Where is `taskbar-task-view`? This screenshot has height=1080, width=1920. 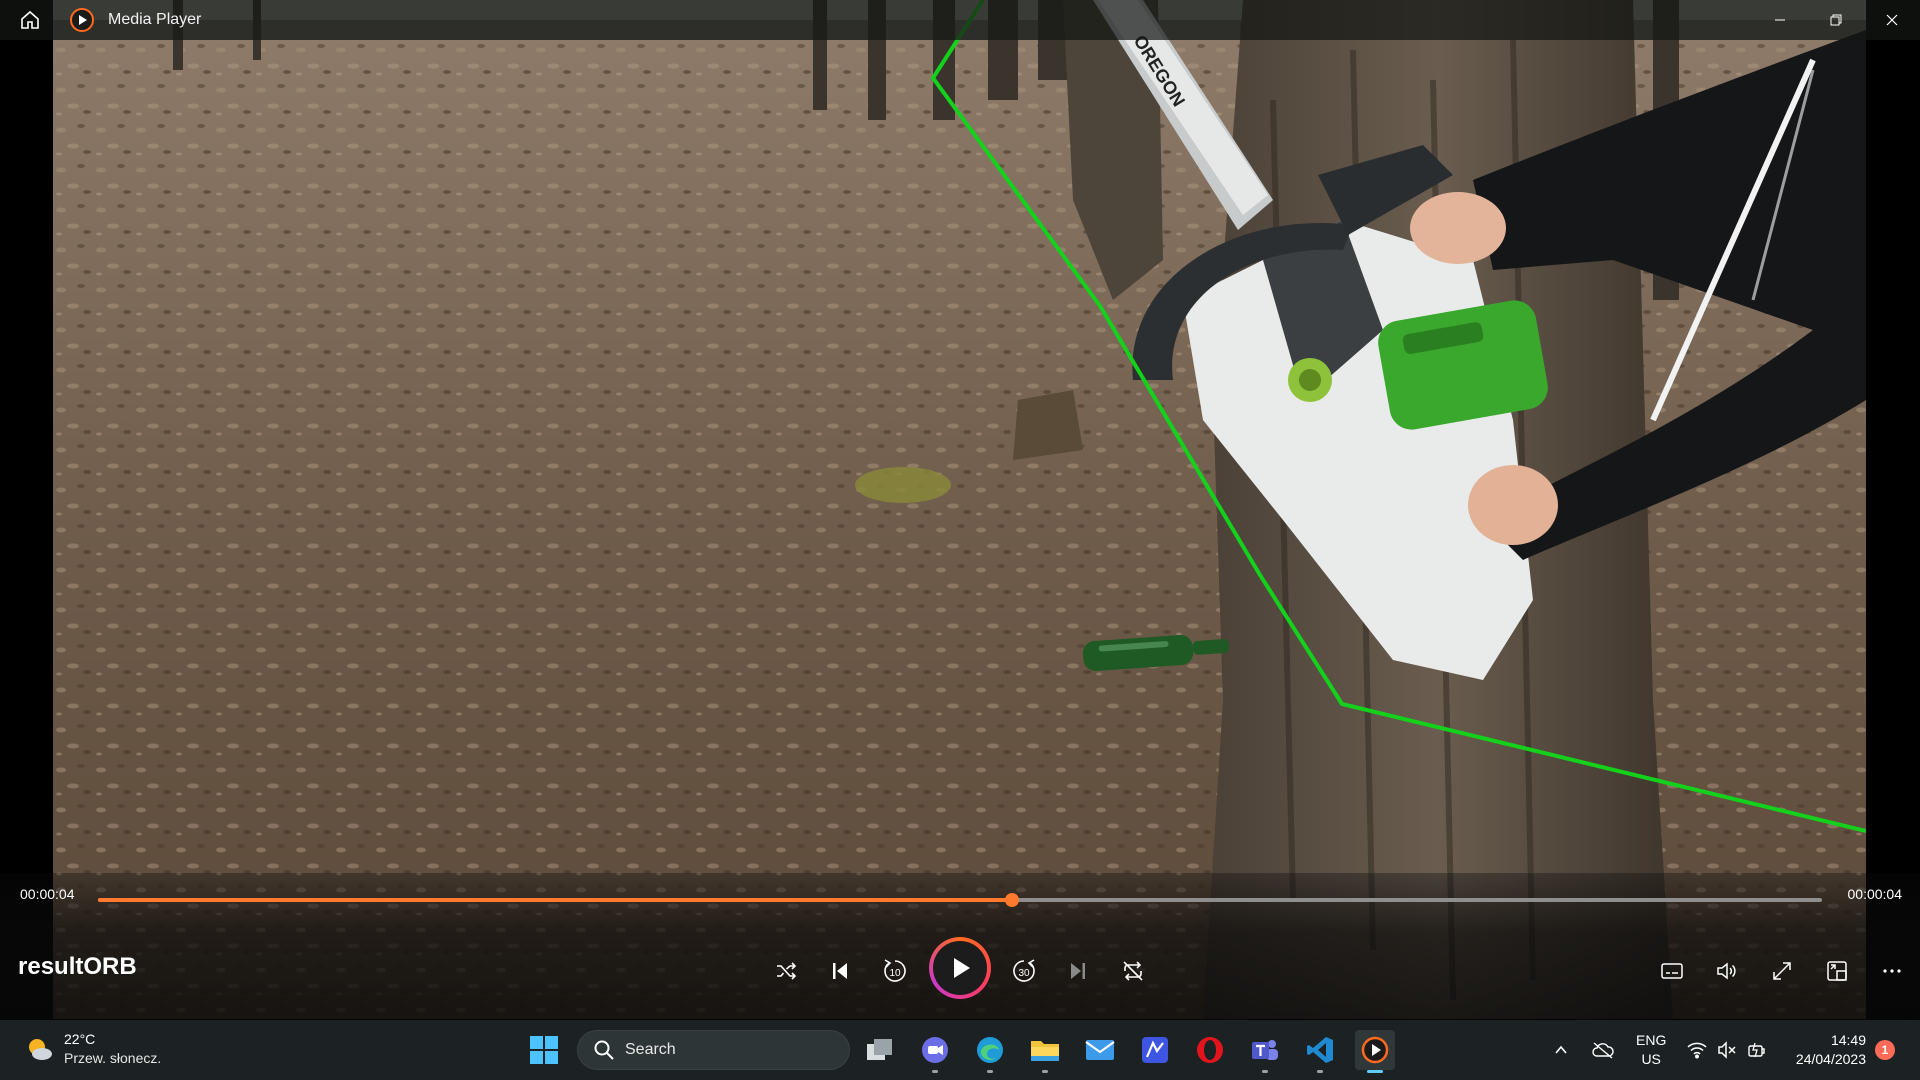
taskbar-task-view is located at coordinates (880, 1050).